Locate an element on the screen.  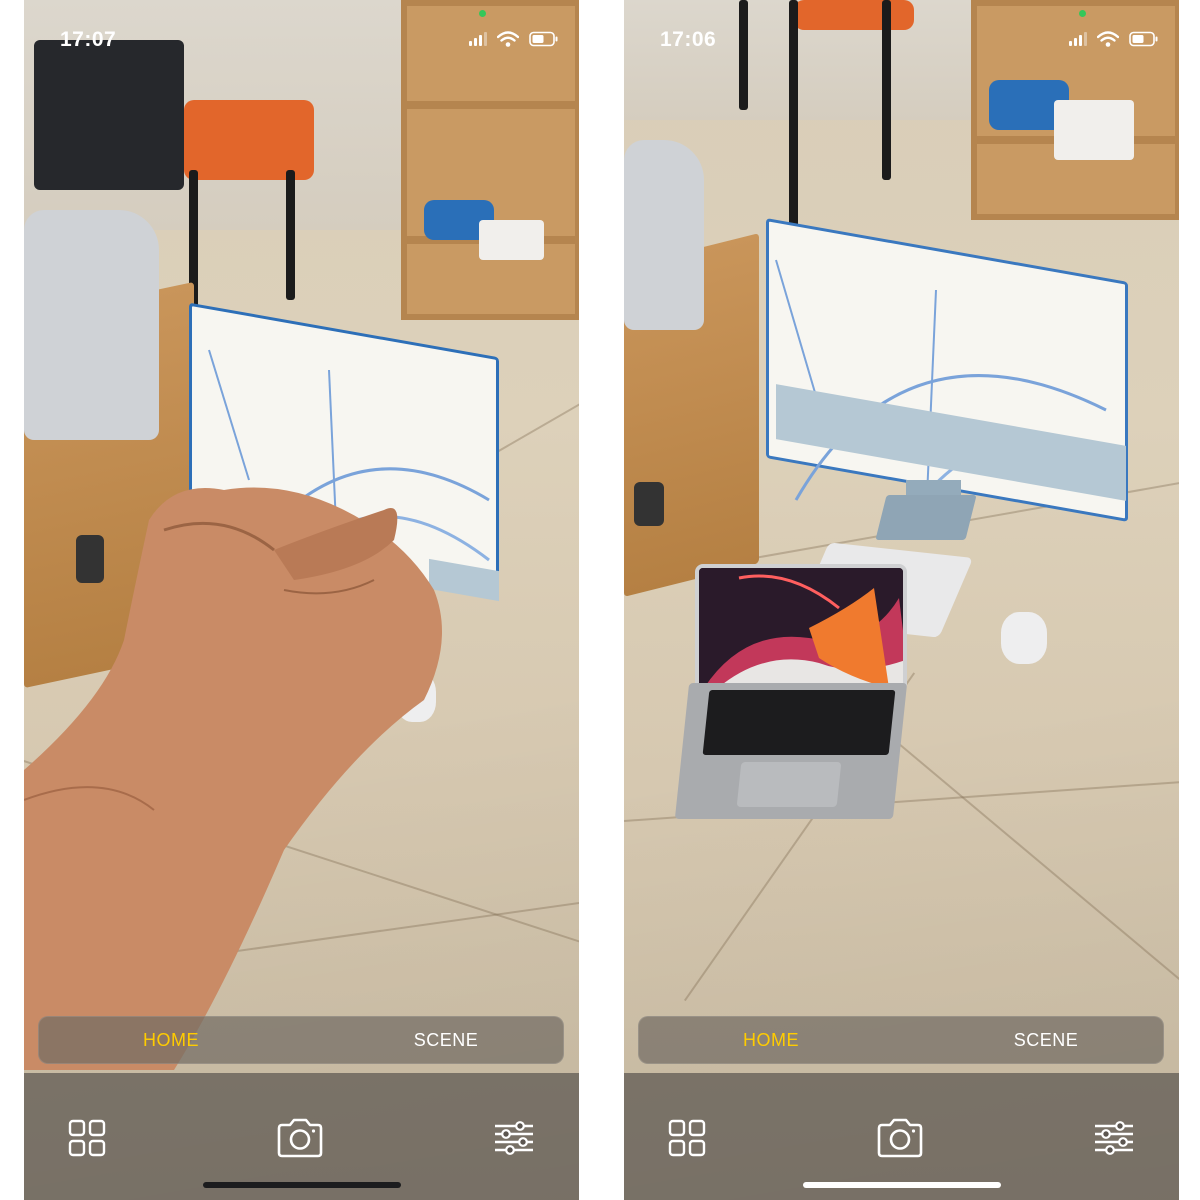
drawer-handle is located at coordinates (649, 504).